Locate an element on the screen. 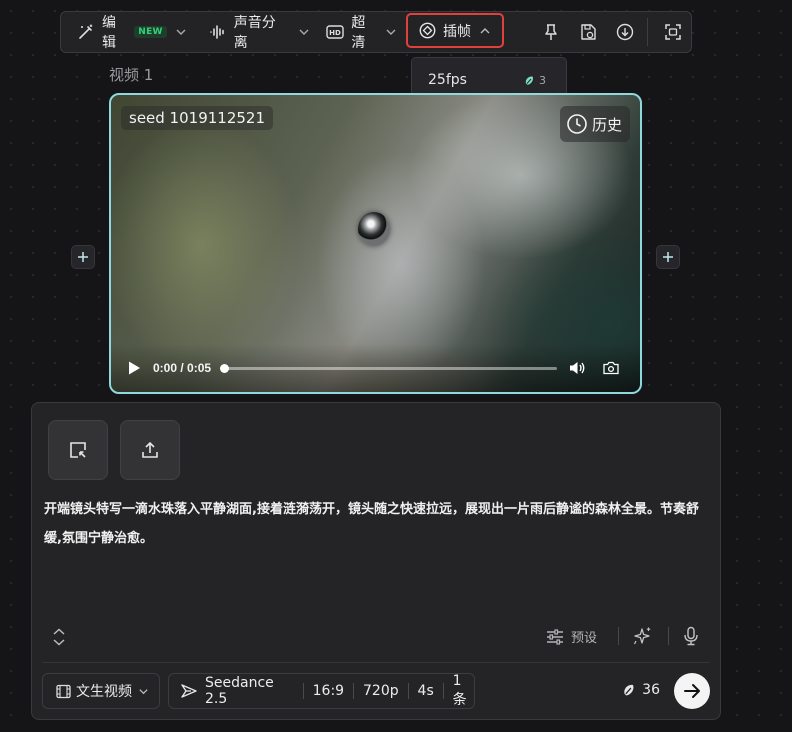  download-button is located at coordinates (625, 32).